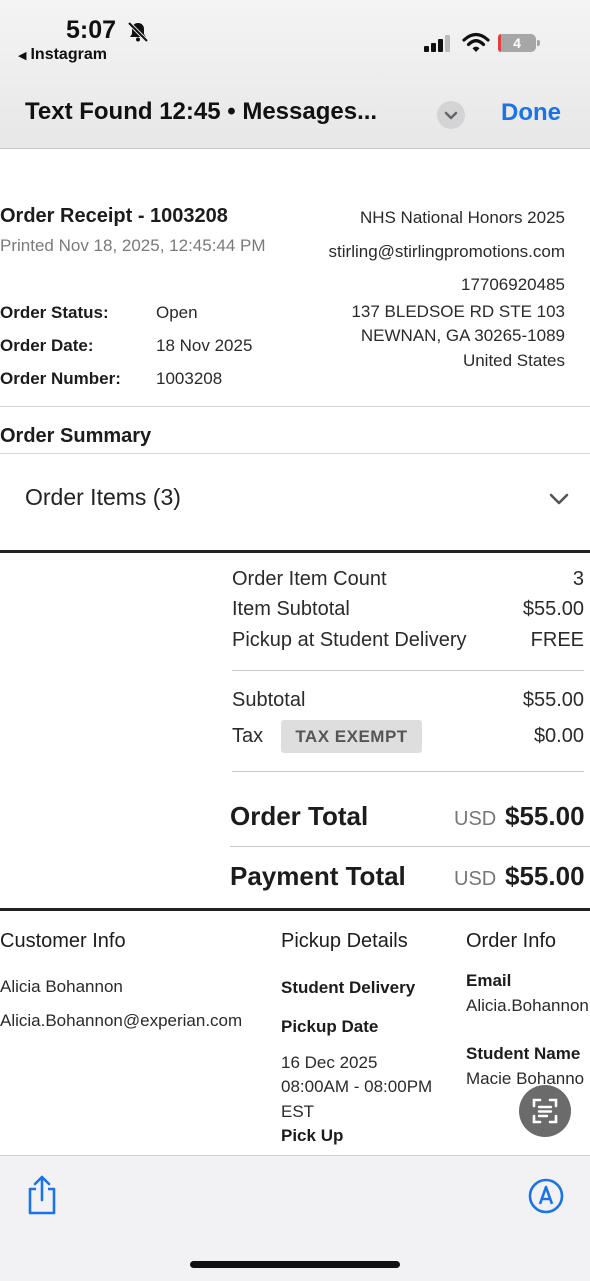  What do you see at coordinates (344, 941) in the screenshot?
I see `pickup-details-heading: Pickup Details` at bounding box center [344, 941].